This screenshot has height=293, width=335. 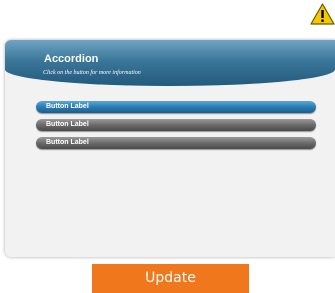 What do you see at coordinates (170, 278) in the screenshot?
I see `update-button: Update` at bounding box center [170, 278].